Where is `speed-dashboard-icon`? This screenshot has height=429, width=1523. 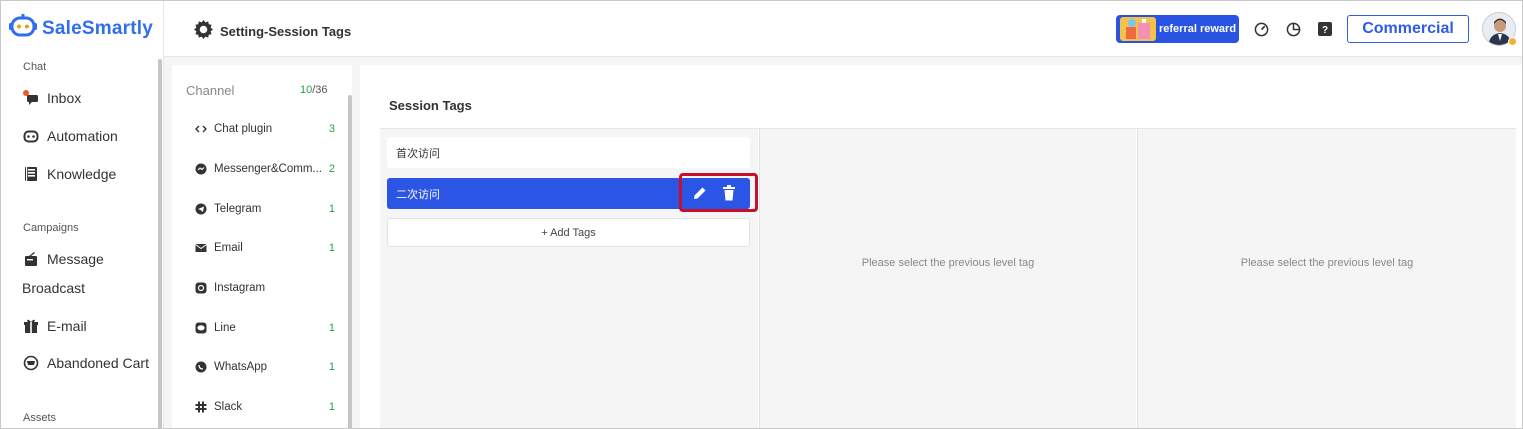 speed-dashboard-icon is located at coordinates (1261, 29).